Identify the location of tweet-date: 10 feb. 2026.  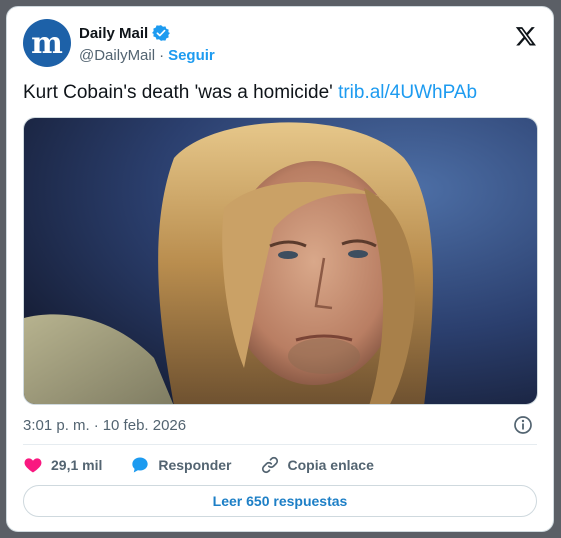
(144, 425).